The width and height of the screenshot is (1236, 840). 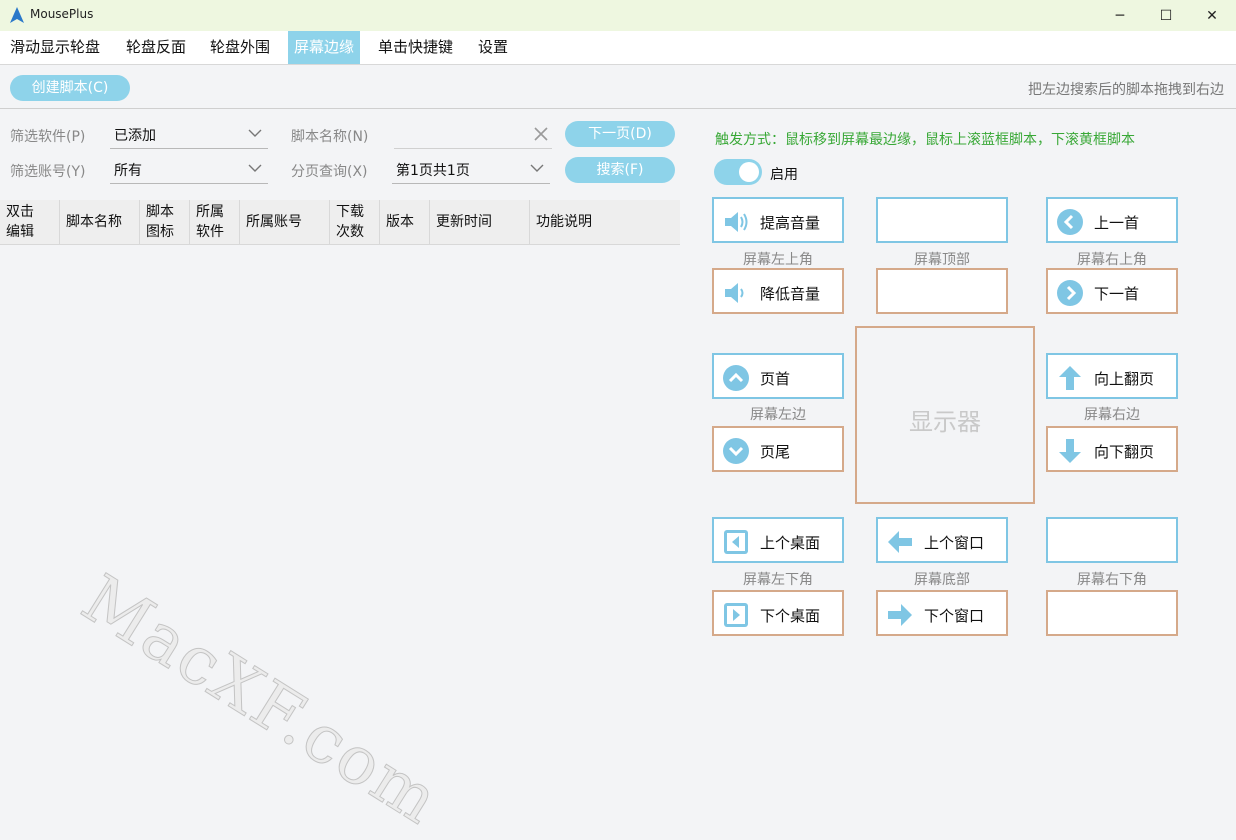 I want to click on slot-left-up: 页首, so click(x=778, y=376).